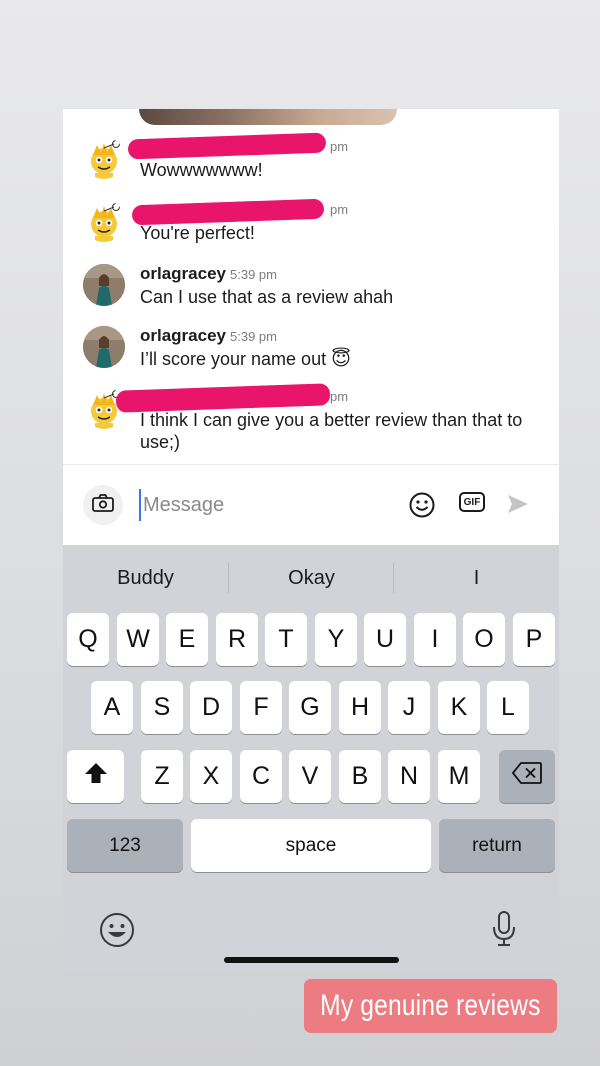  I want to click on key-f: F, so click(261, 707).